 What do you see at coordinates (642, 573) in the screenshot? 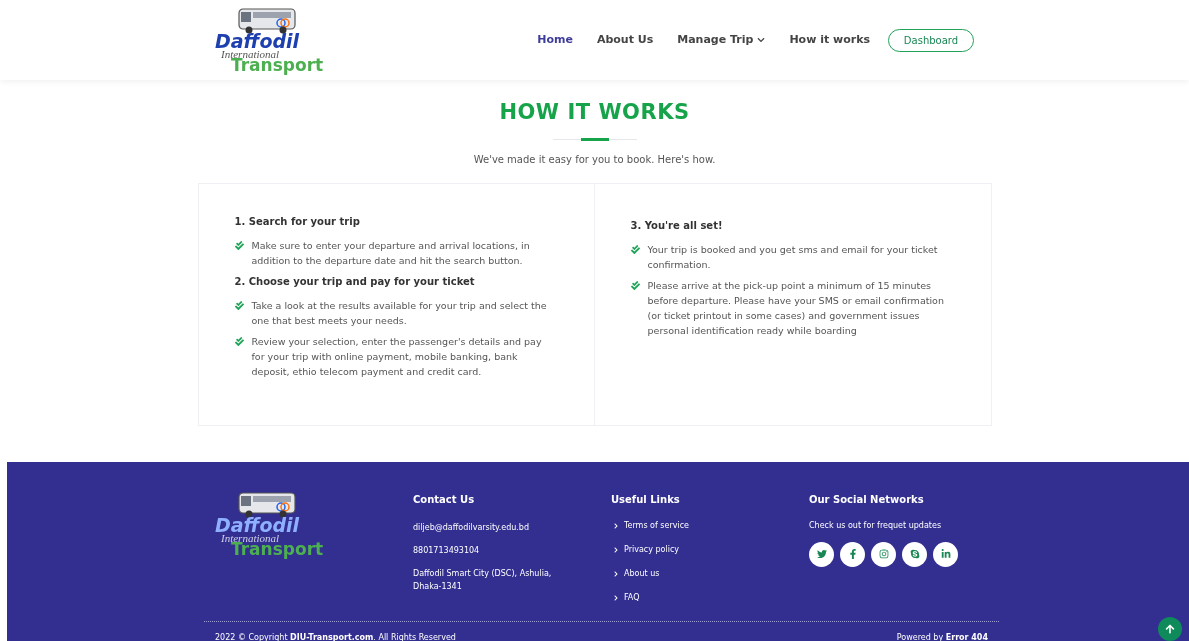
I see `footer-link: About us` at bounding box center [642, 573].